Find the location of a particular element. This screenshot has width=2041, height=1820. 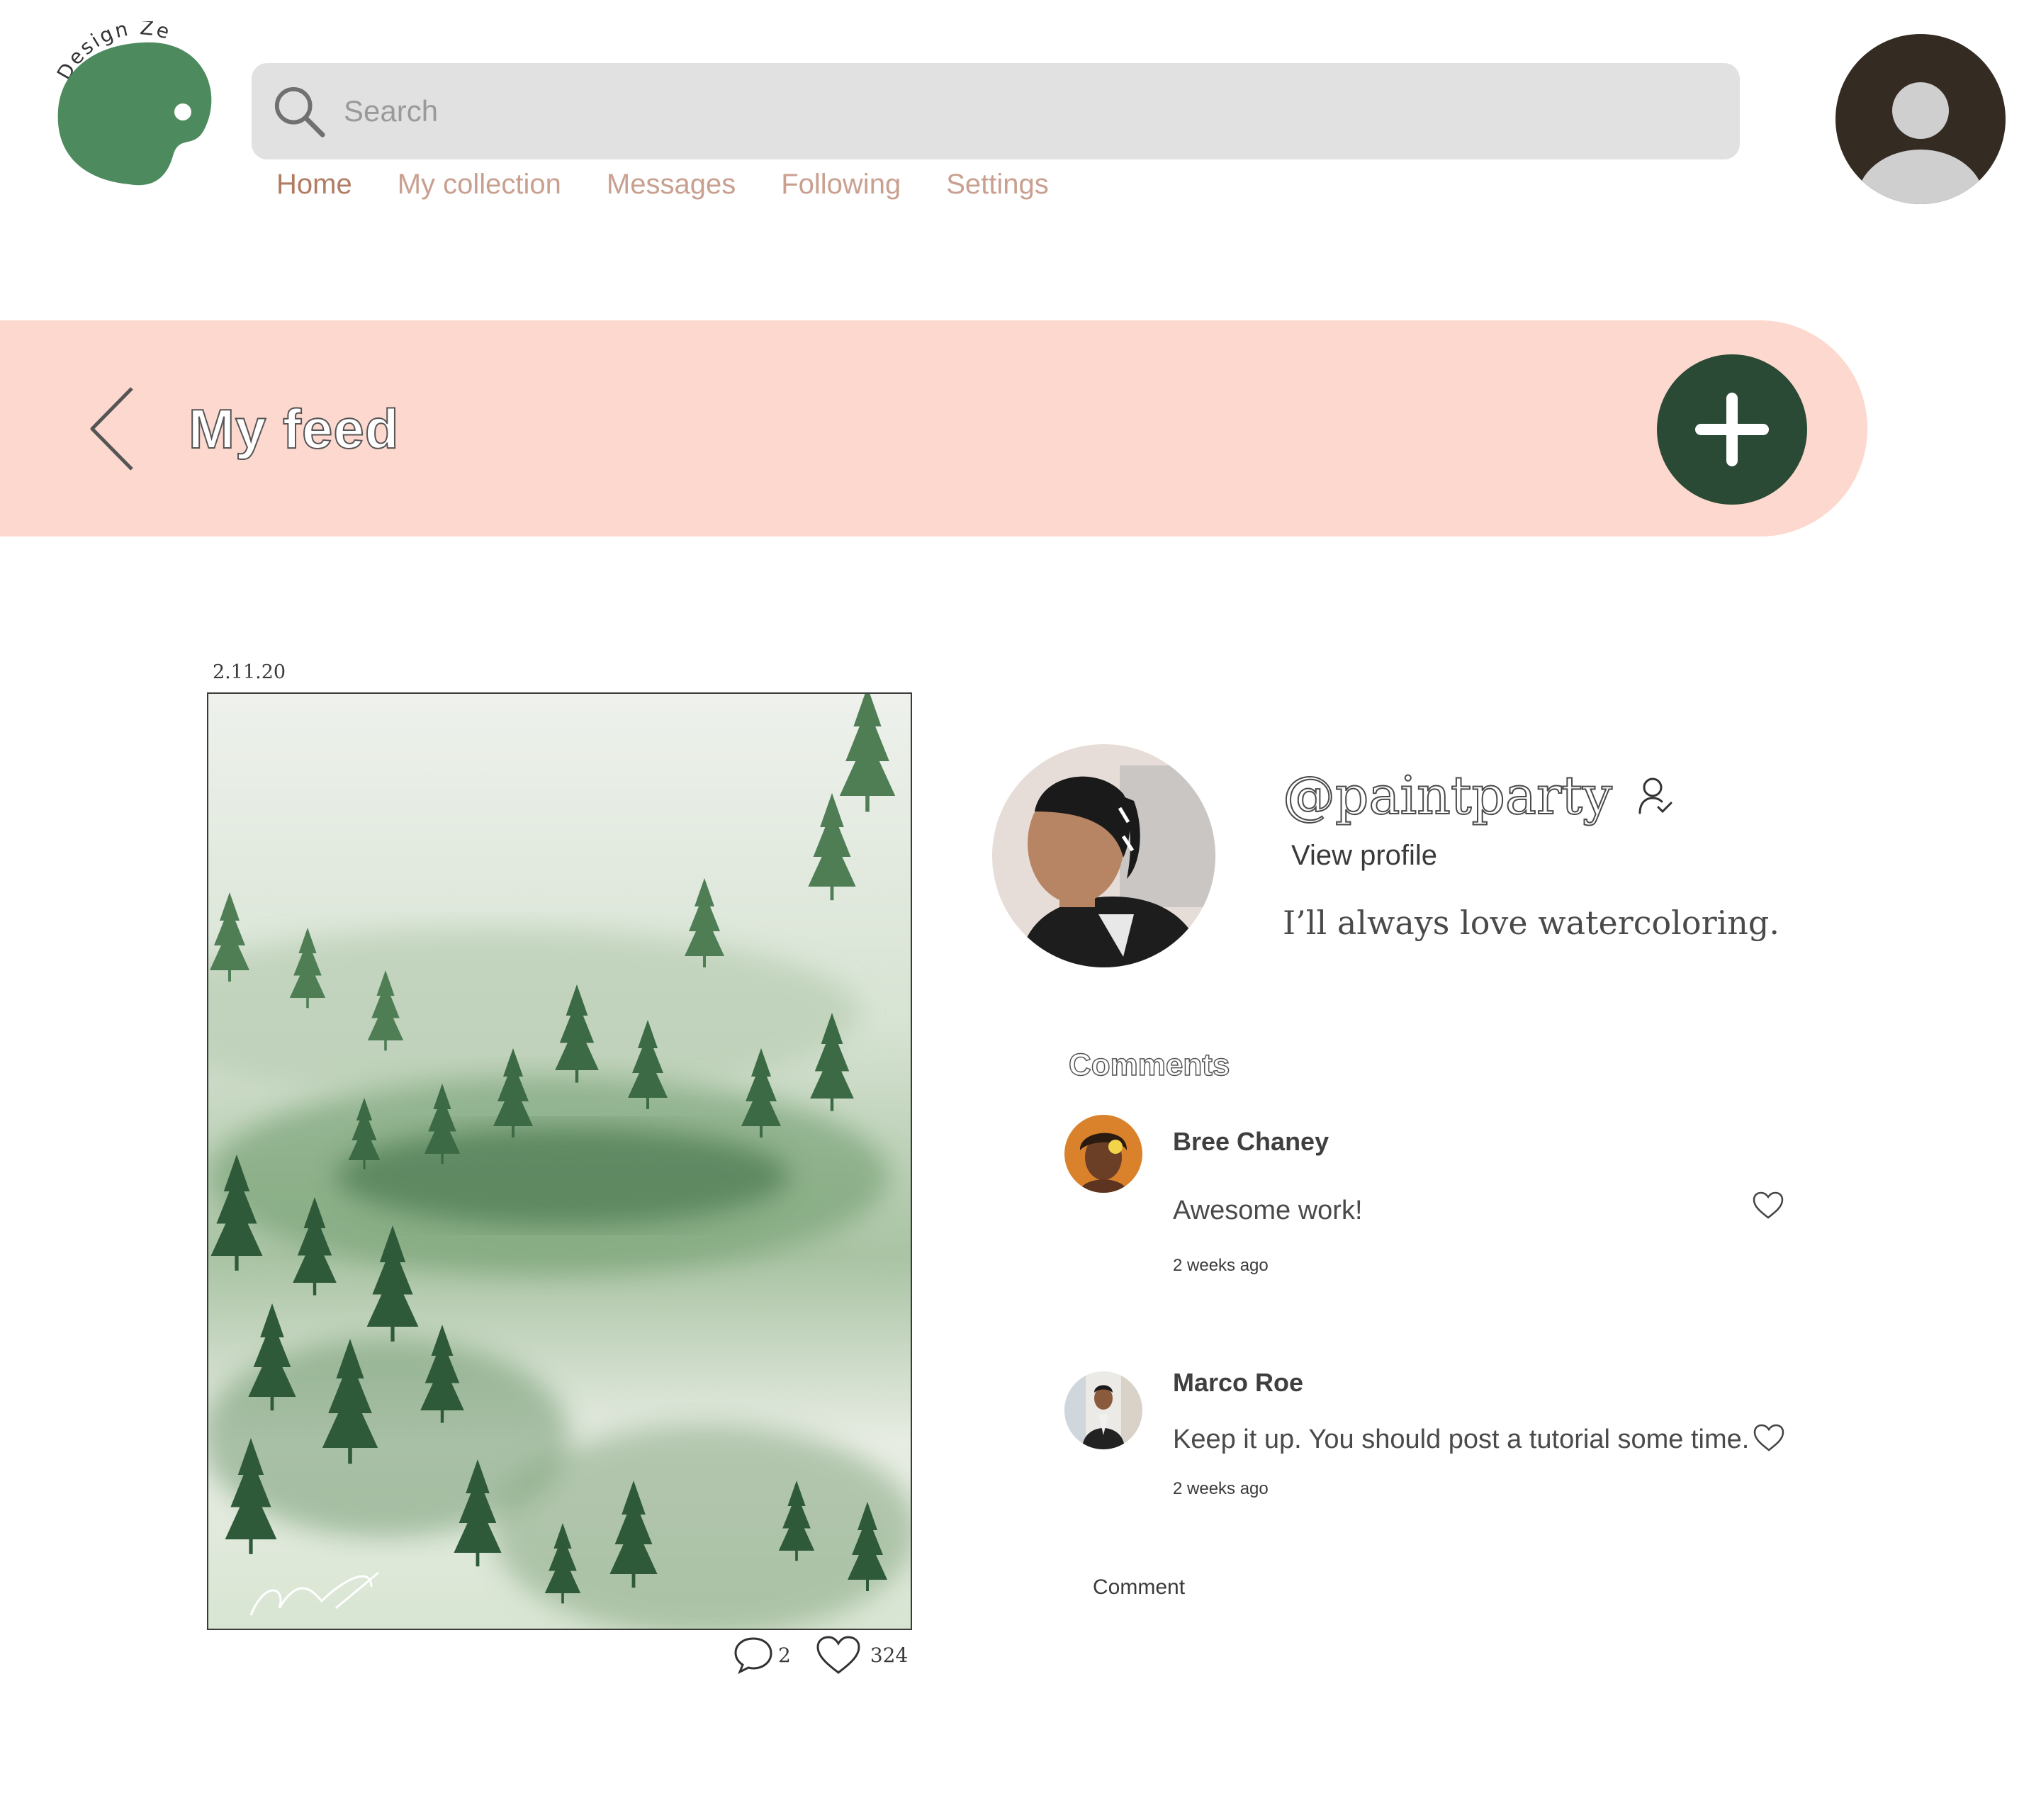

search-bar is located at coordinates (996, 111).